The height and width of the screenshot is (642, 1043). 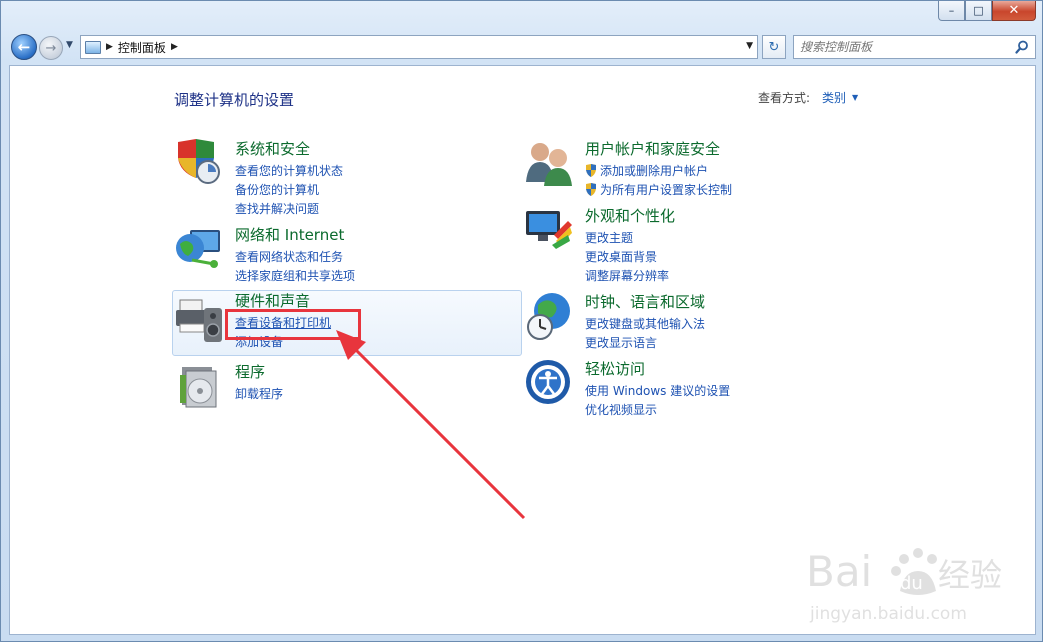 What do you see at coordinates (888, 614) in the screenshot?
I see `watermark-url: jingyan.baidu.com` at bounding box center [888, 614].